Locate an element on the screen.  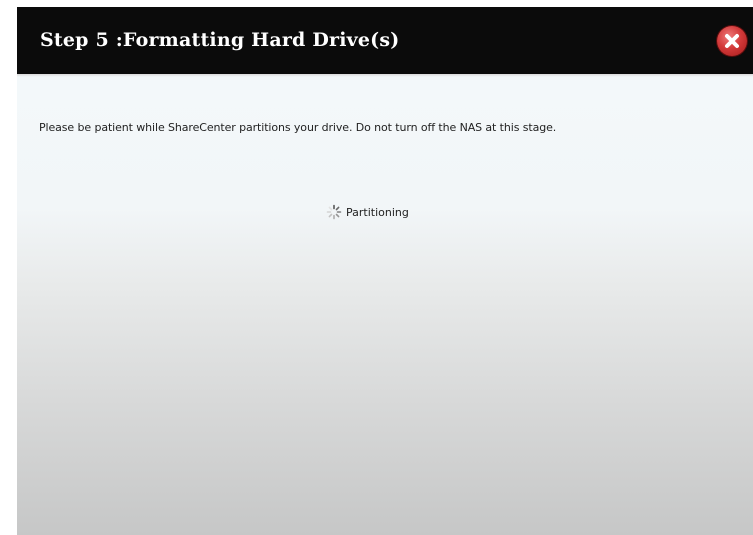
titlebar-divider is located at coordinates (385, 75).